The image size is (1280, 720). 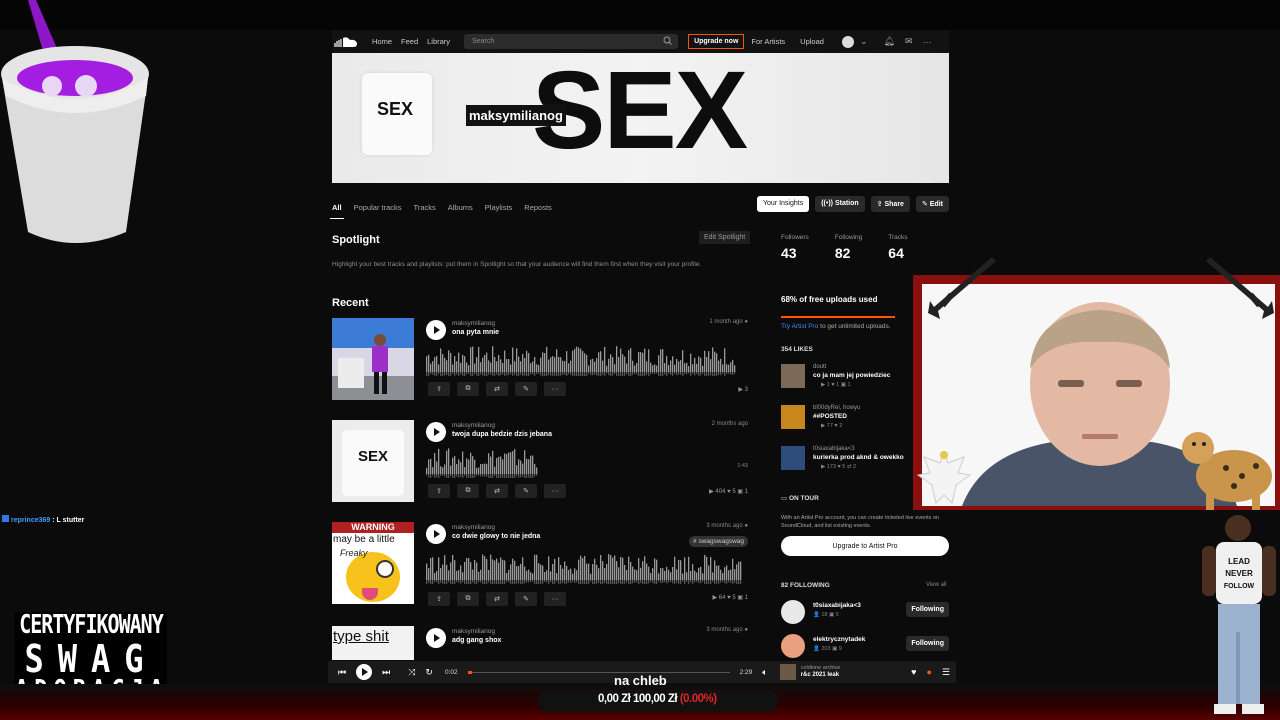 I want to click on track-artwork, so click(x=373, y=359).